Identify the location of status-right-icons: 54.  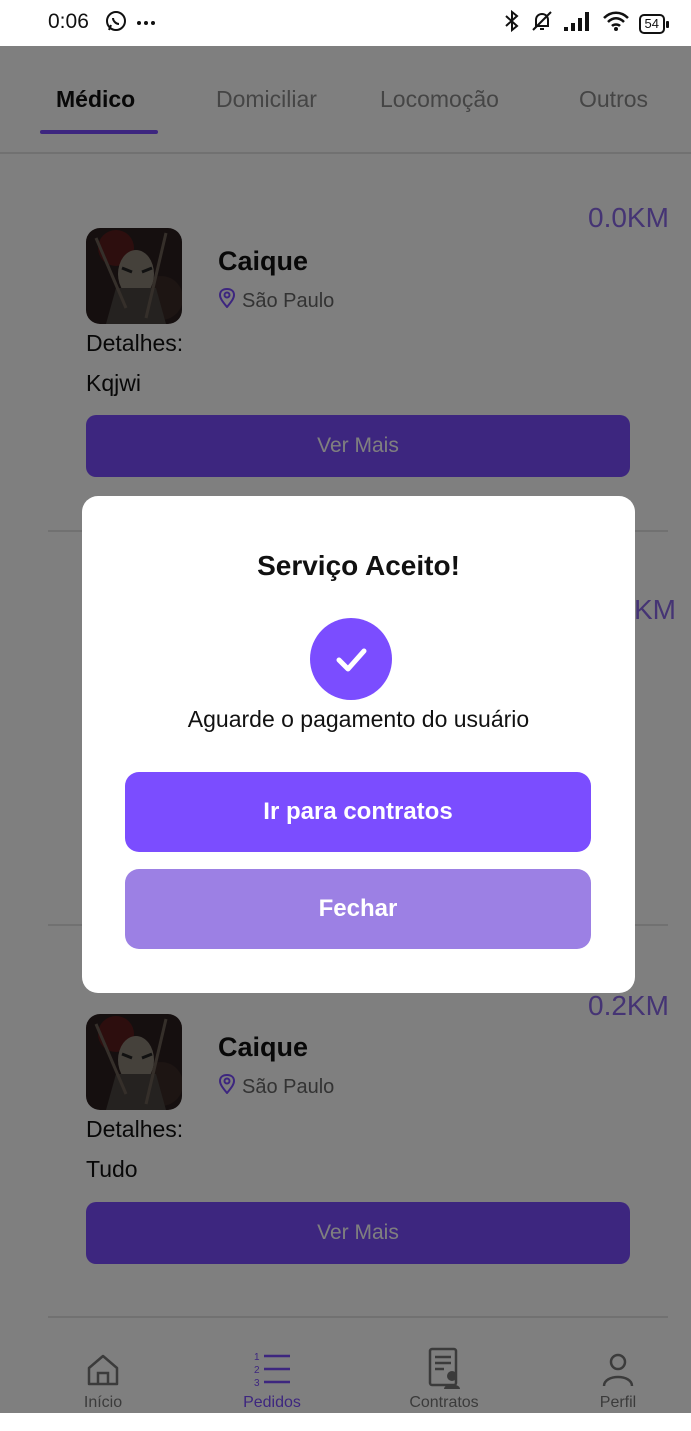
(586, 23).